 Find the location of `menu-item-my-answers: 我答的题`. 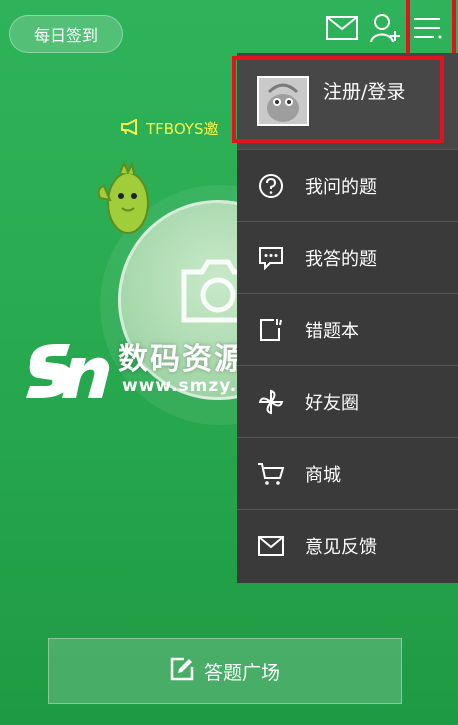

menu-item-my-answers: 我答的题 is located at coordinates (347, 257).